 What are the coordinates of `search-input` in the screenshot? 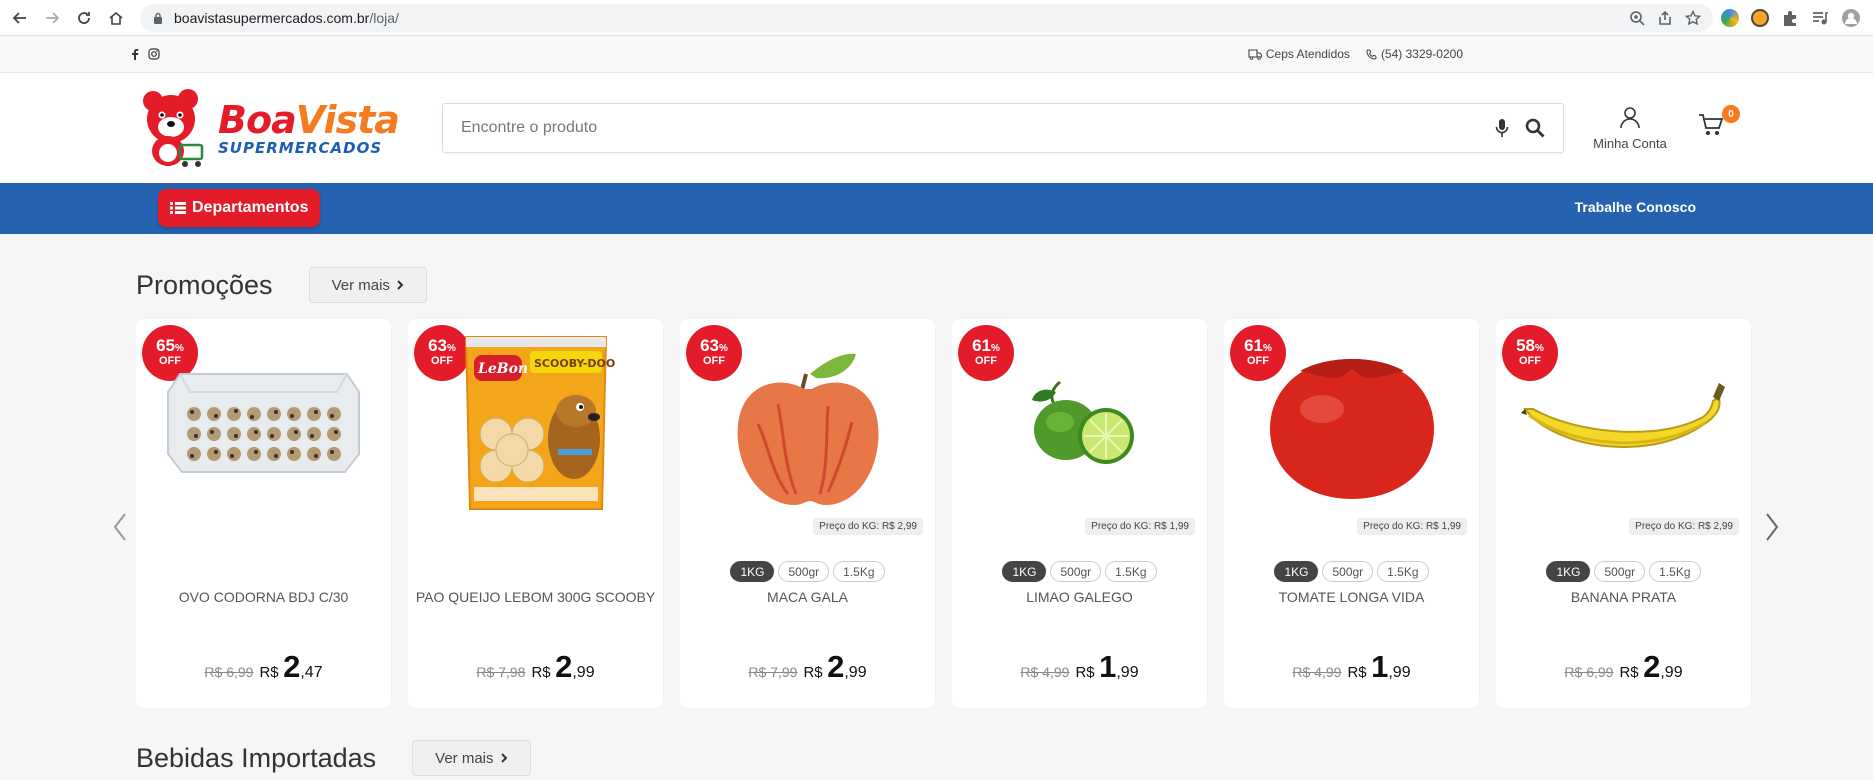 It's located at (978, 128).